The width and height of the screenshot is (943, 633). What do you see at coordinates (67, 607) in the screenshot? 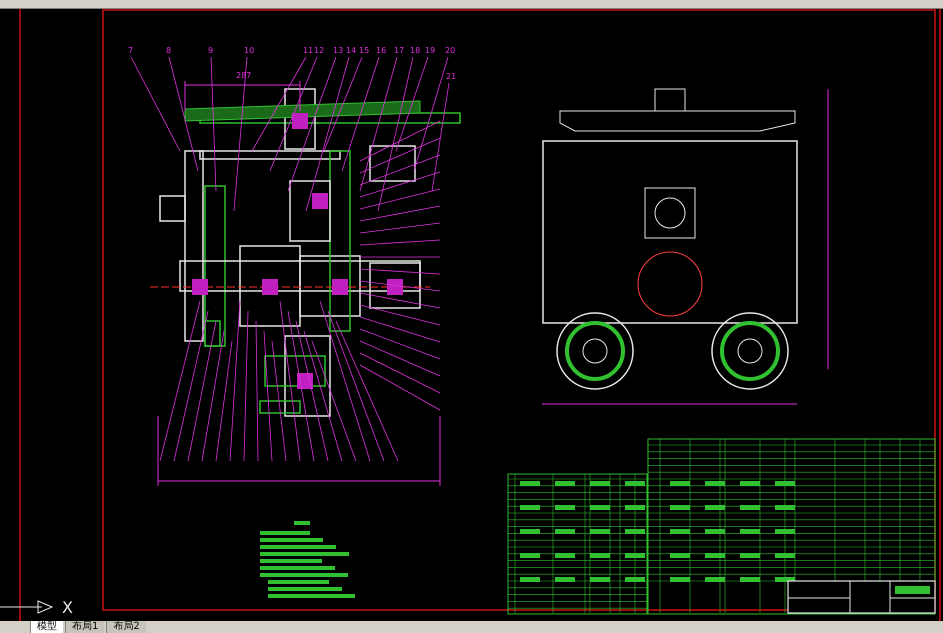
I see `axis-label: X` at bounding box center [67, 607].